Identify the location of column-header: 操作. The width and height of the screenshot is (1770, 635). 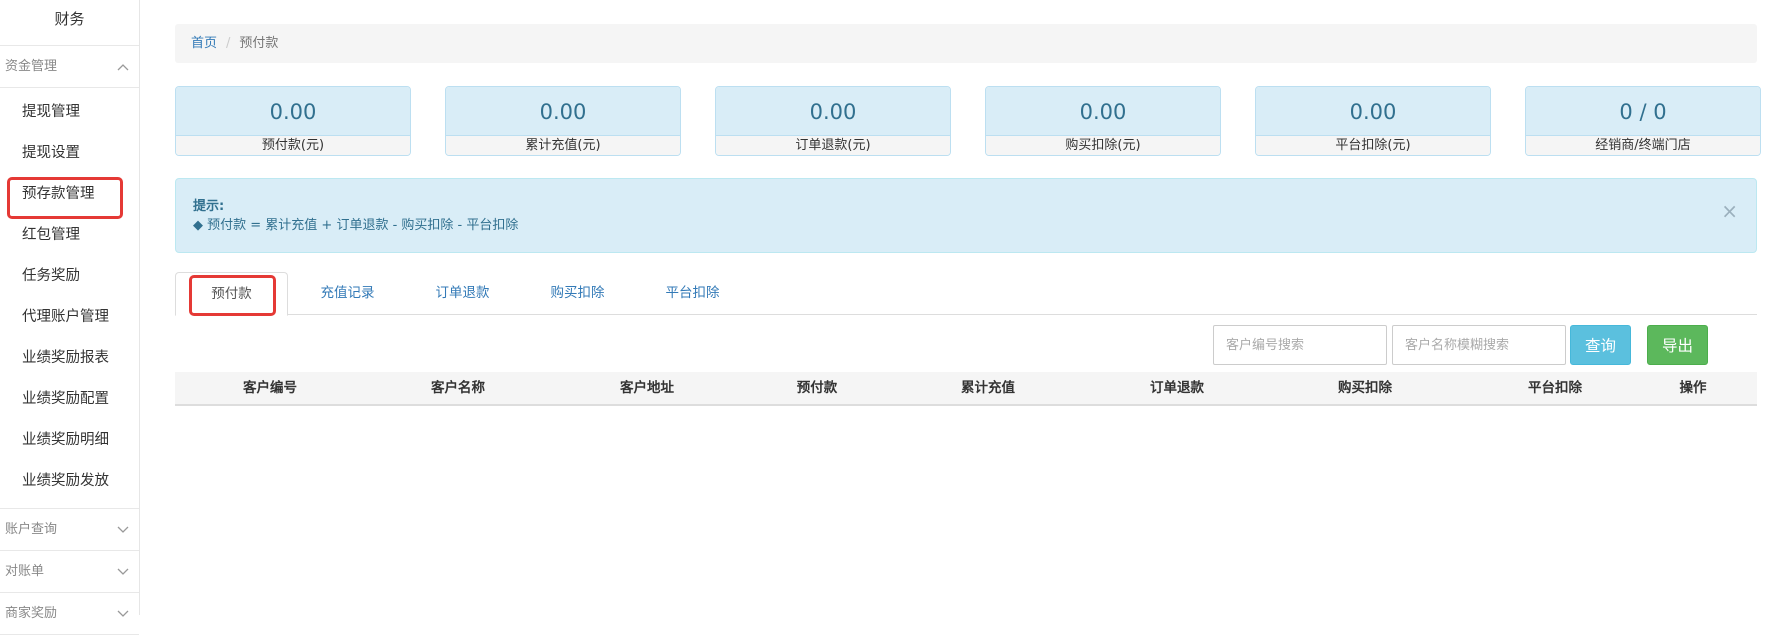
(1693, 388).